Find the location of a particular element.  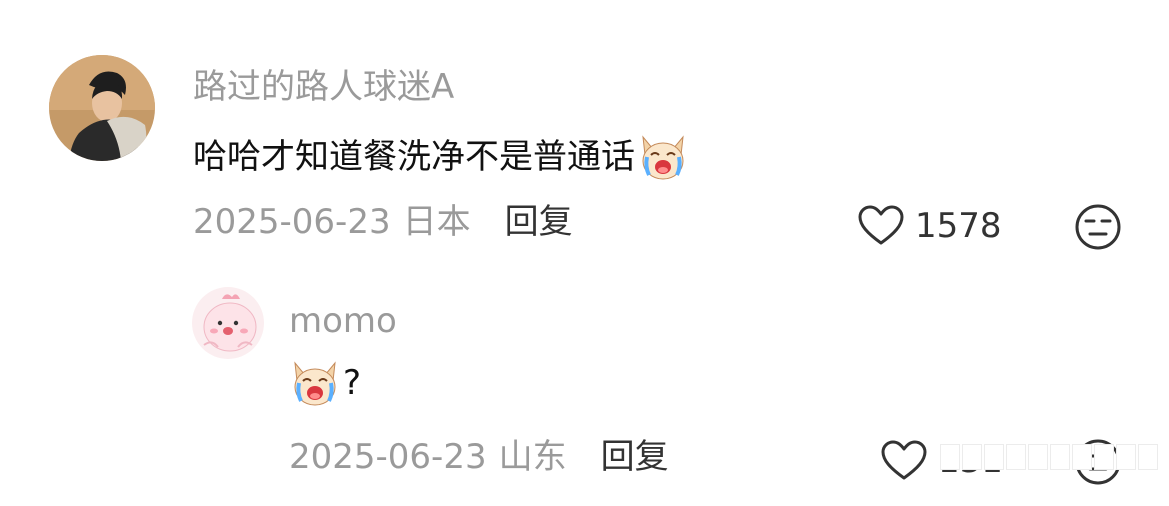

reply-meta: 2025-06-23 山东 回复 is located at coordinates (479, 457).